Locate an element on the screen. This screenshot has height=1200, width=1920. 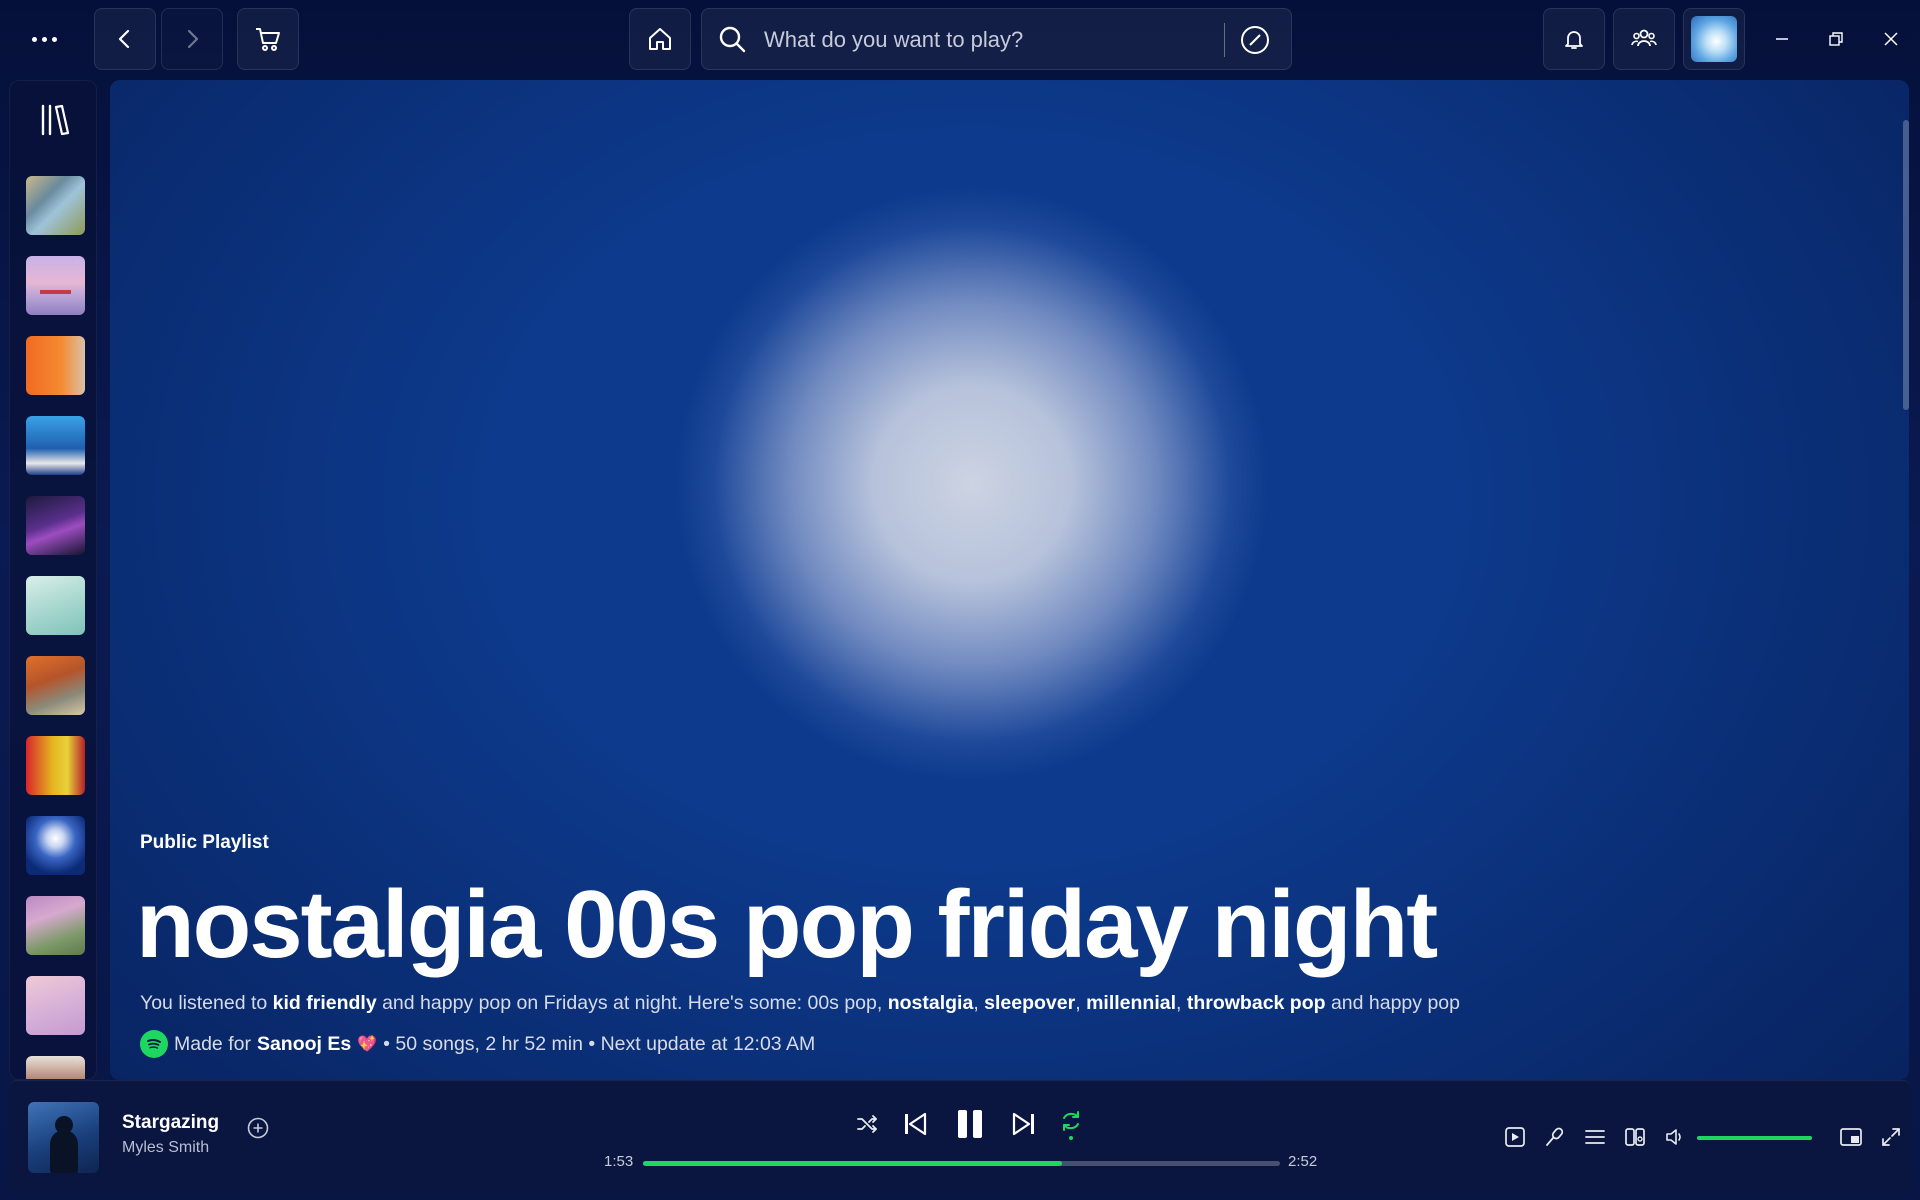
fullscreen-button is located at coordinates (1891, 1137).